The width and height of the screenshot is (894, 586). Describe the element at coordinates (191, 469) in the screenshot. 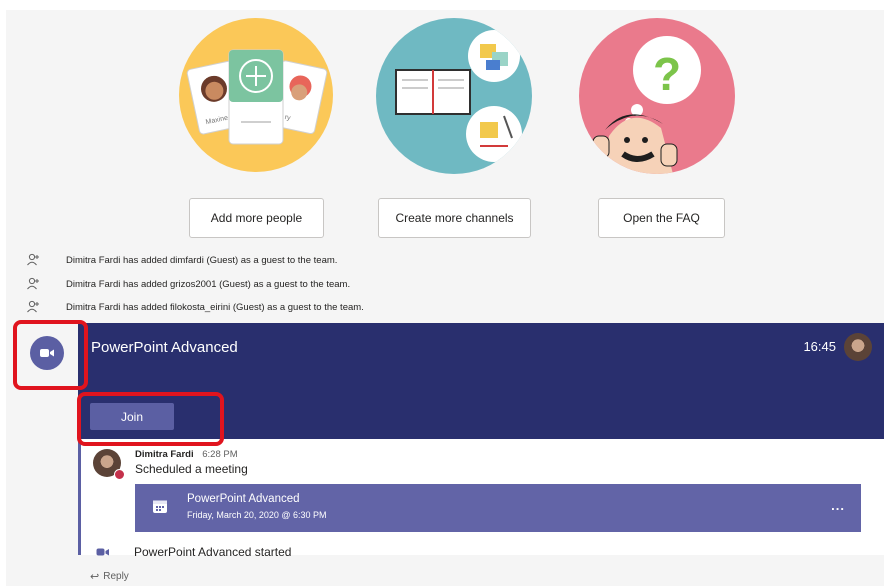

I see `post-text: Scheduled a meeting` at that location.